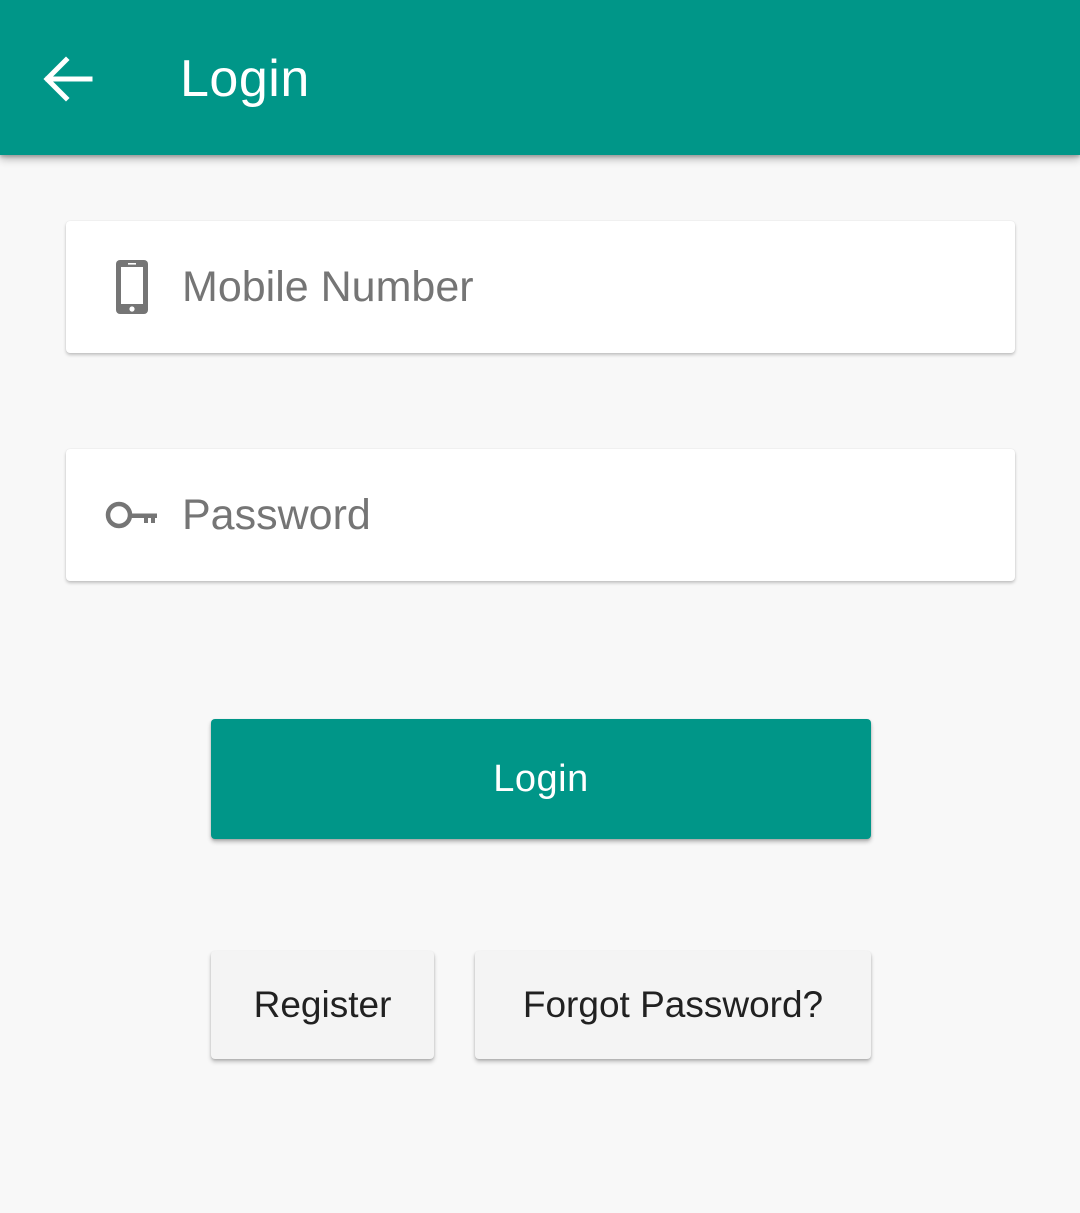 The image size is (1080, 1213). I want to click on forgot-password-button: Forgot Password?, so click(673, 1005).